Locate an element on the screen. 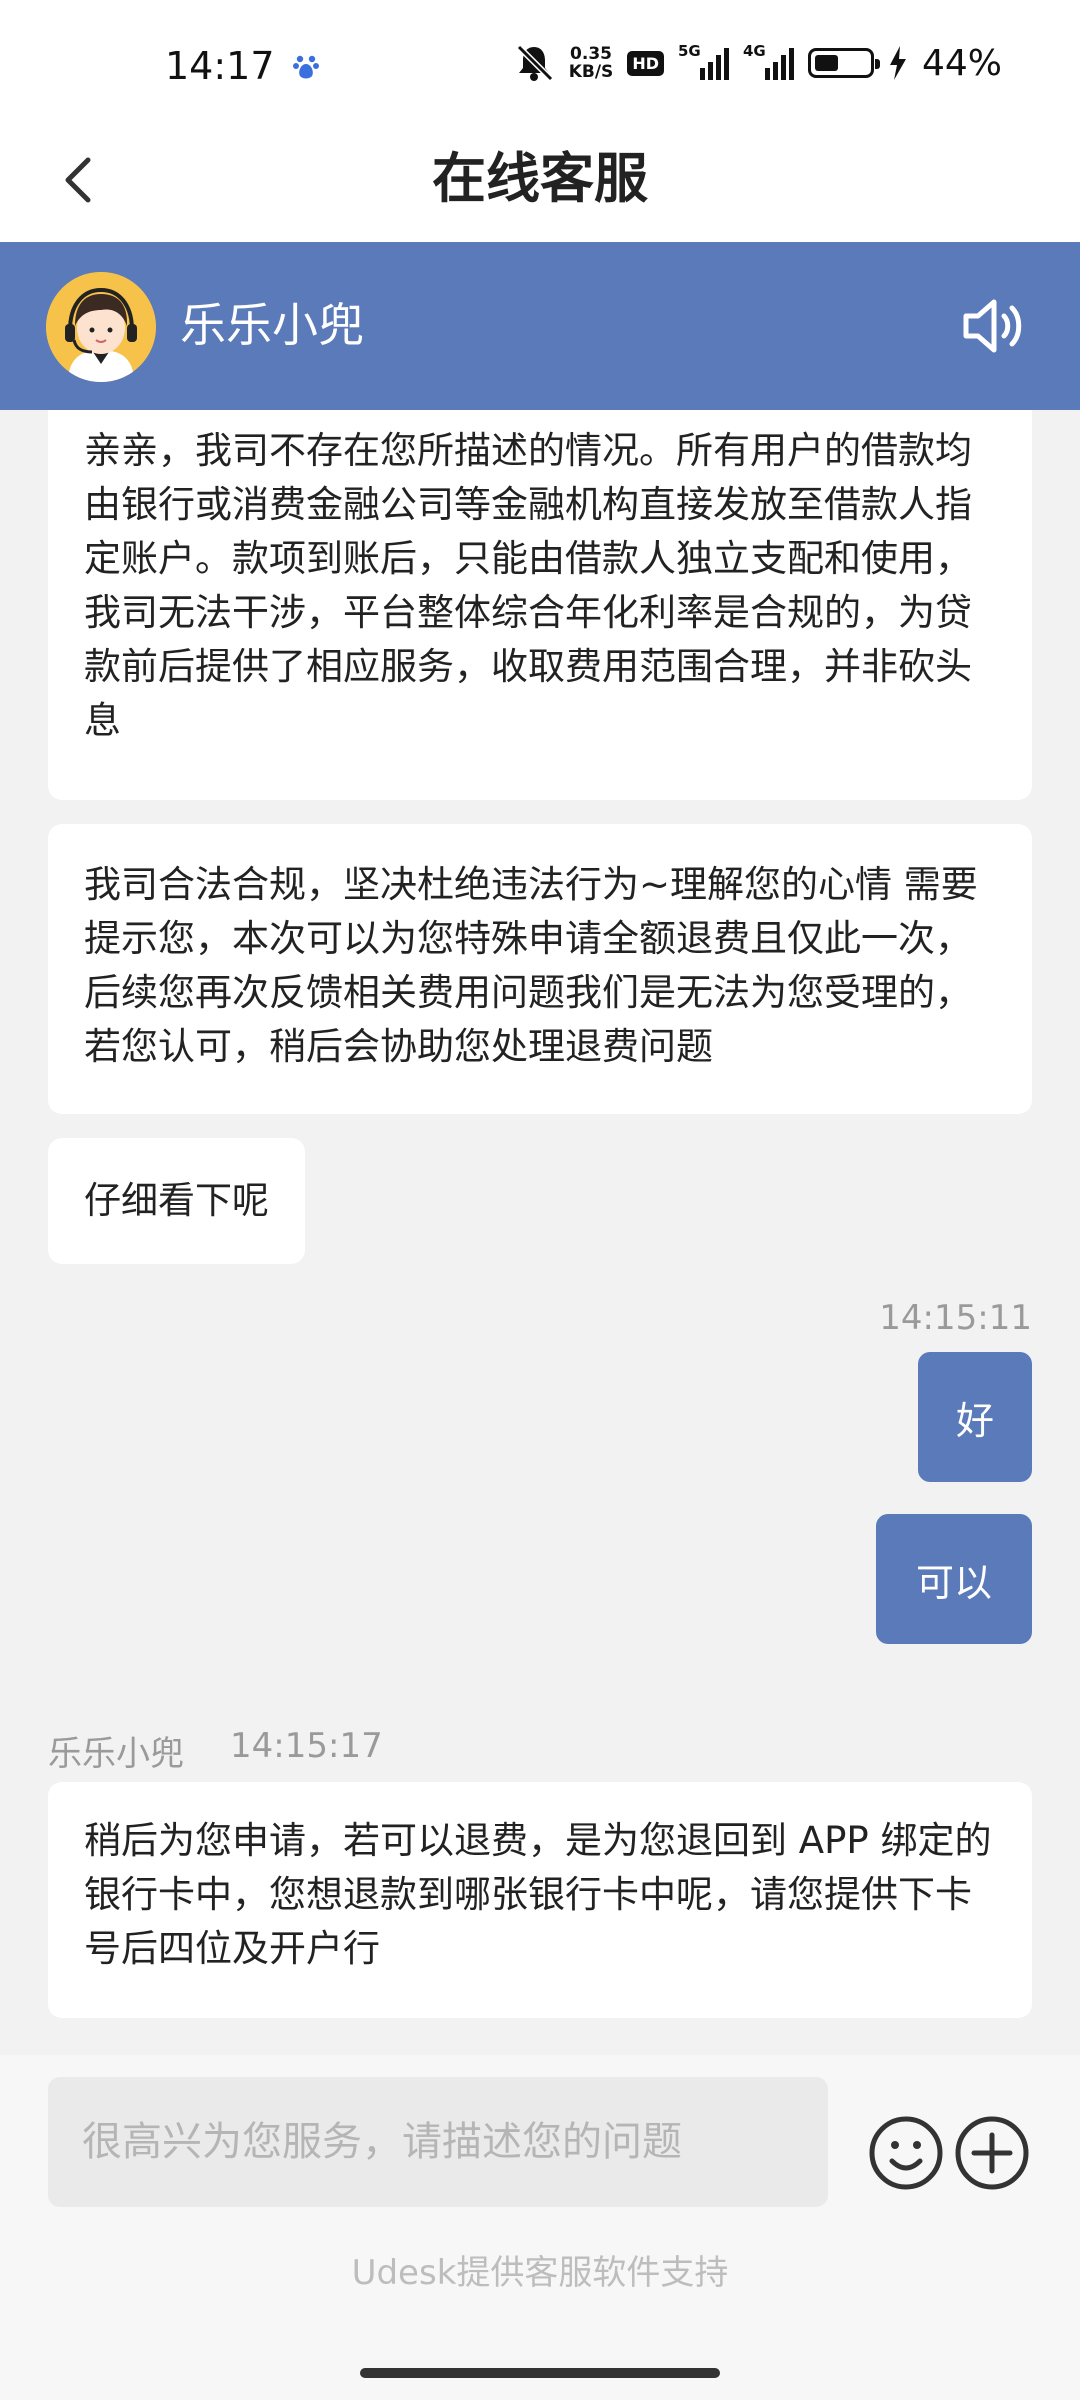 This screenshot has width=1080, height=2400. bell-off-icon is located at coordinates (534, 63).